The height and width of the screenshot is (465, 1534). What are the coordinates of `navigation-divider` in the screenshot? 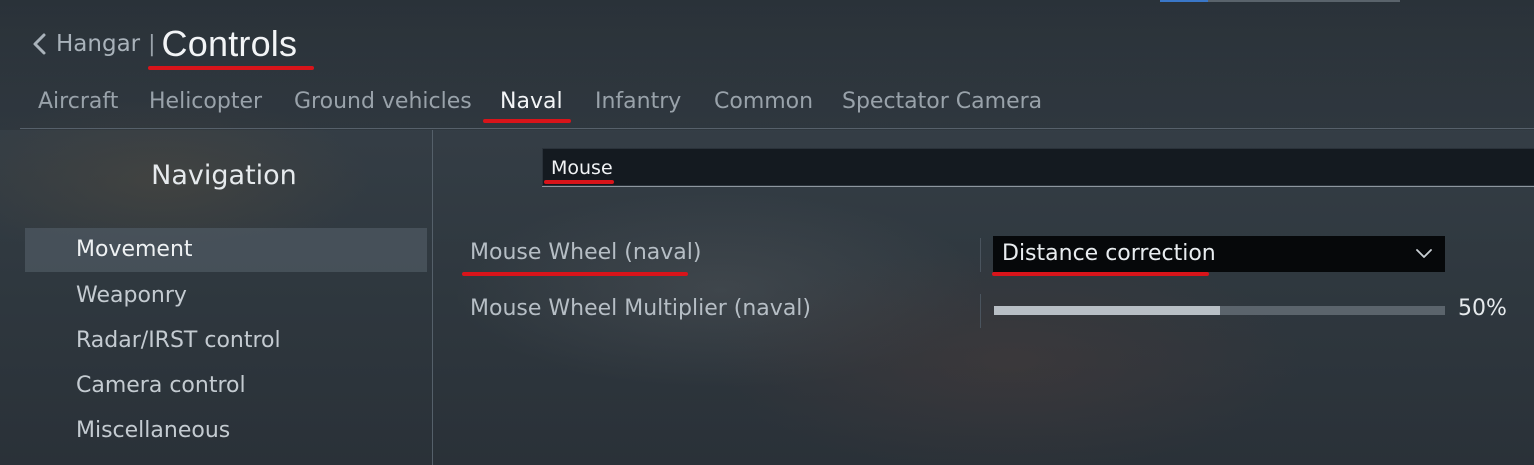 It's located at (432, 297).